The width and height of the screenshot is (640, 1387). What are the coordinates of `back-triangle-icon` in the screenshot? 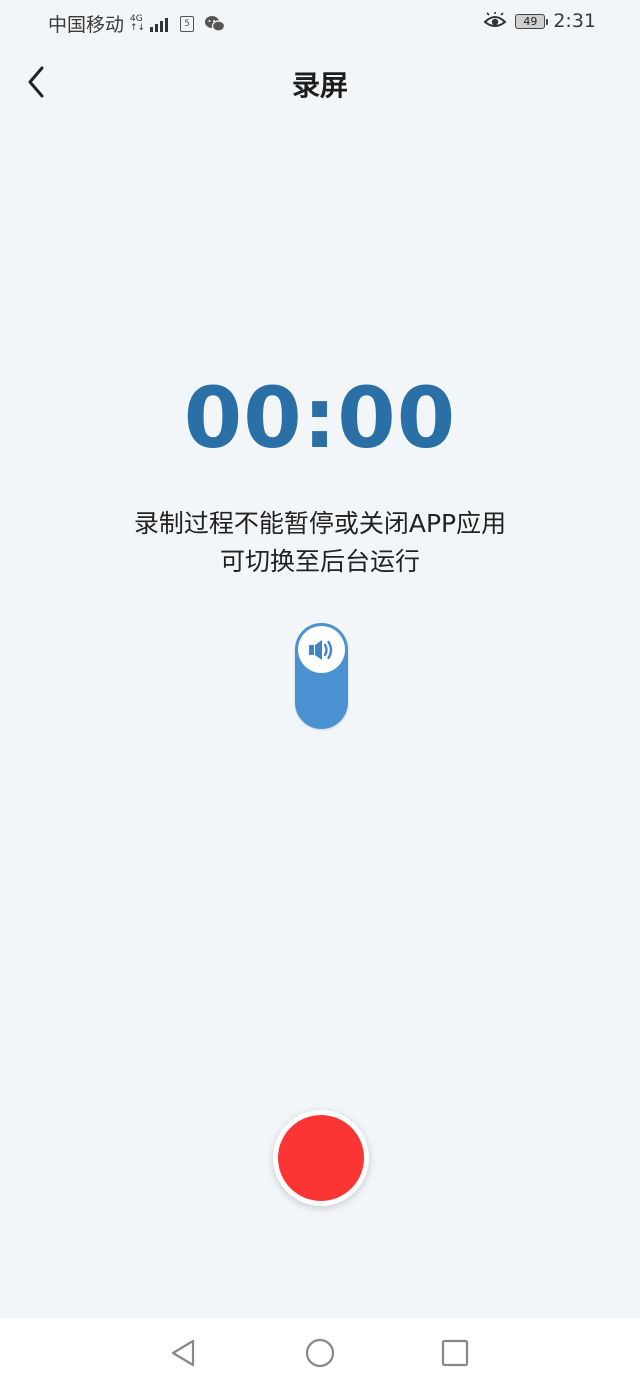 It's located at (183, 1353).